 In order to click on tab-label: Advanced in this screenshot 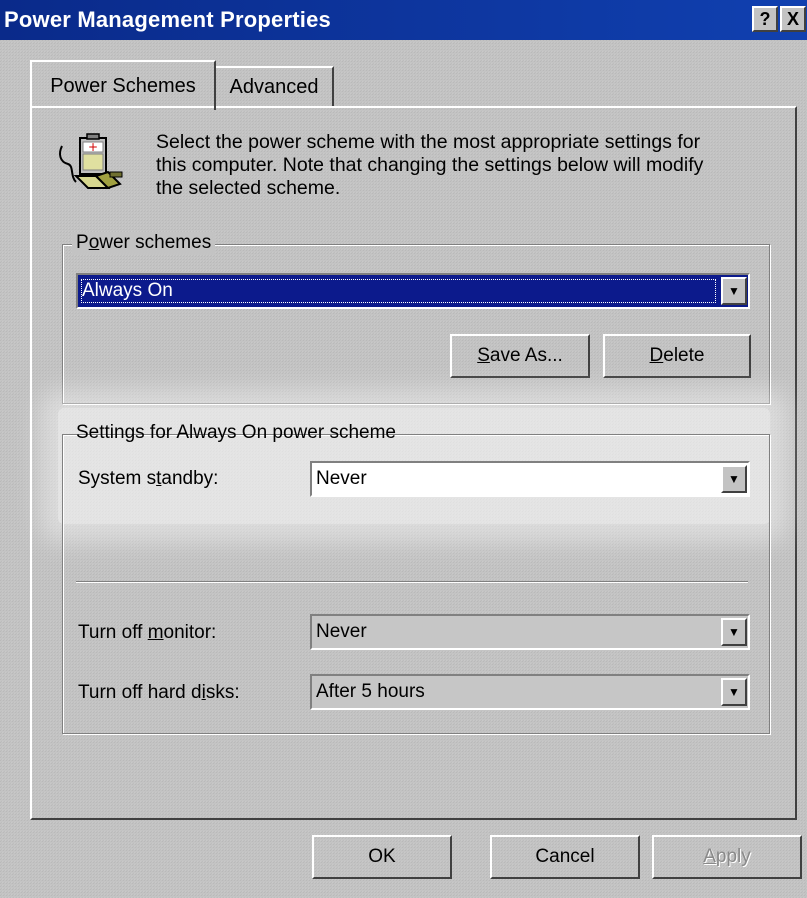, I will do `click(274, 86)`.